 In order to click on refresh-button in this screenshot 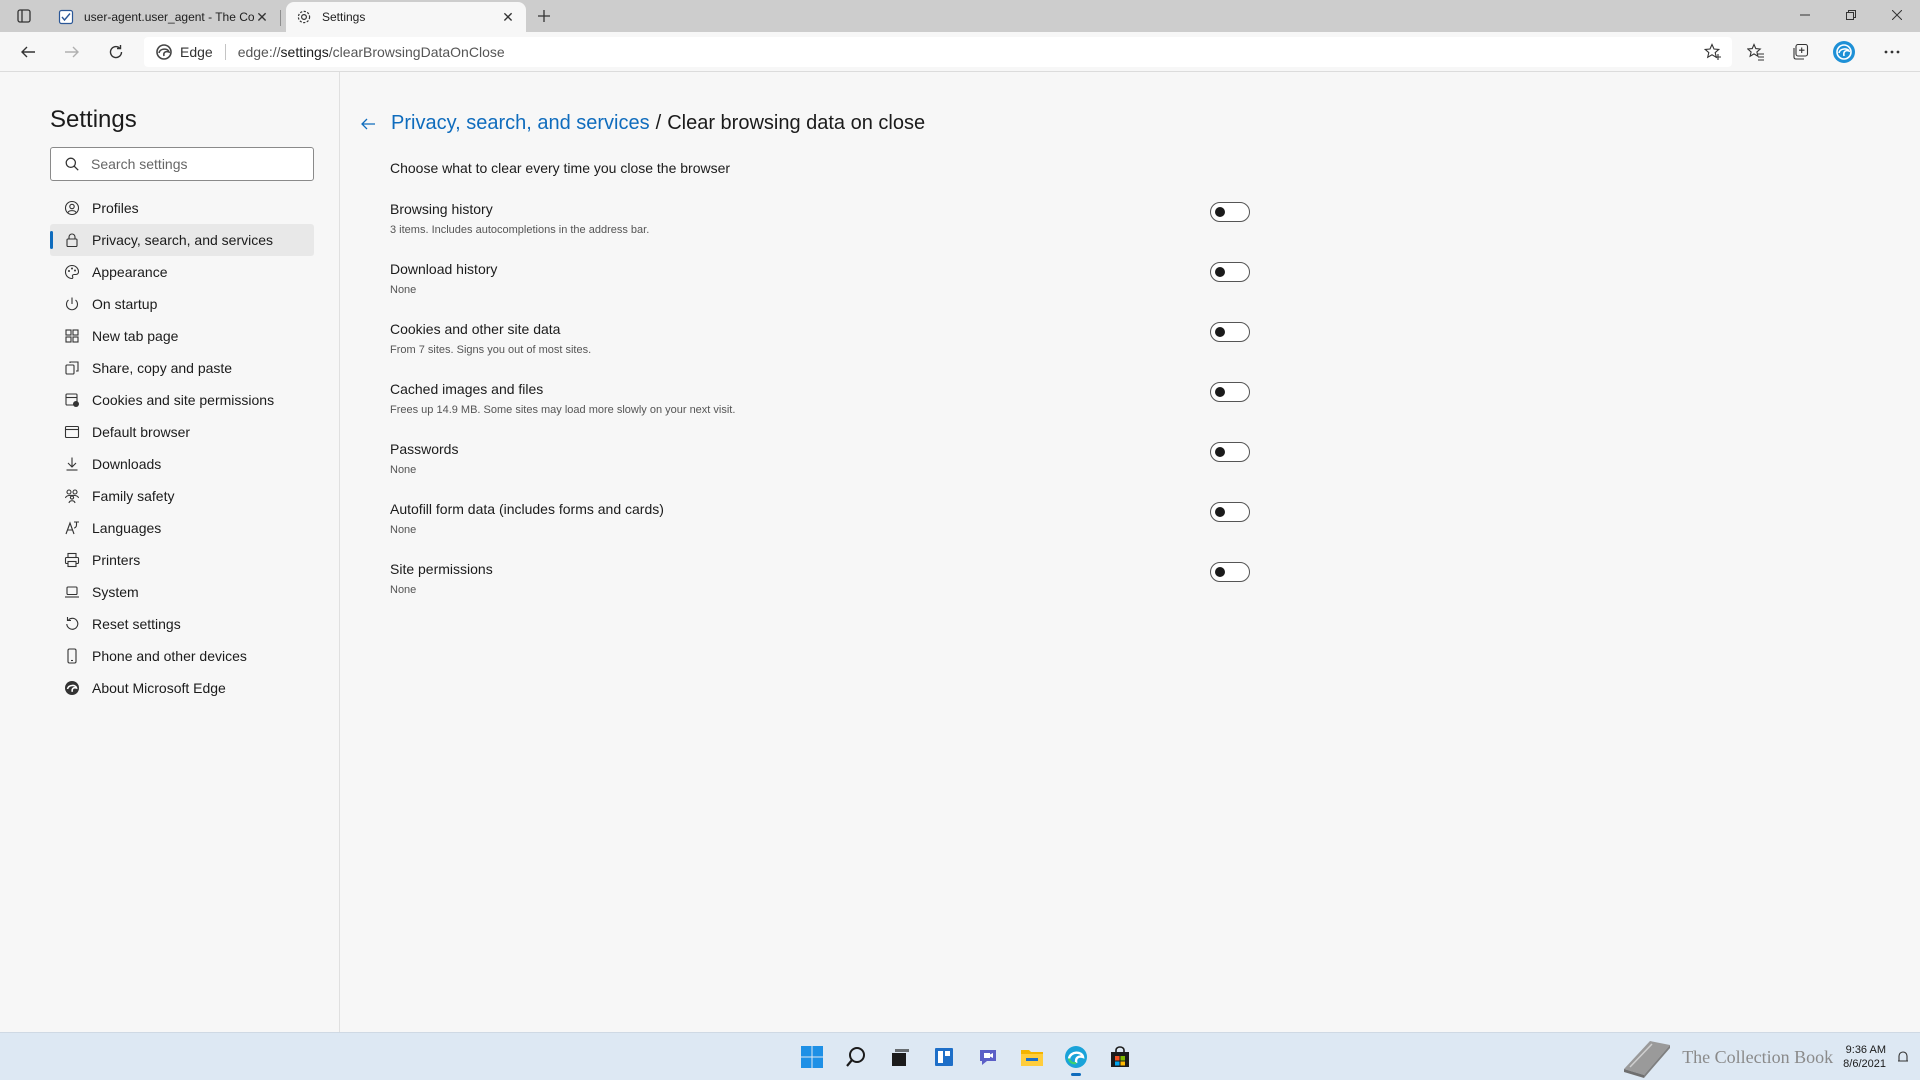, I will do `click(116, 52)`.